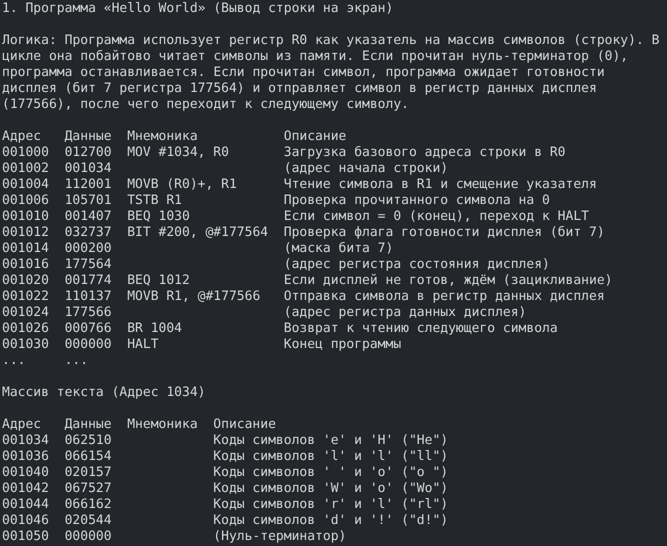 The width and height of the screenshot is (667, 546). What do you see at coordinates (437, 217) in the screenshot?
I see `description-cell-text: Если символ = 0 (конец), переход к HALT` at bounding box center [437, 217].